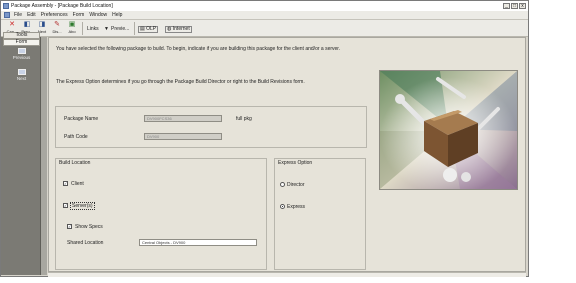  What do you see at coordinates (69, 226) in the screenshot?
I see `show-specs-checkbox: ✓` at bounding box center [69, 226].